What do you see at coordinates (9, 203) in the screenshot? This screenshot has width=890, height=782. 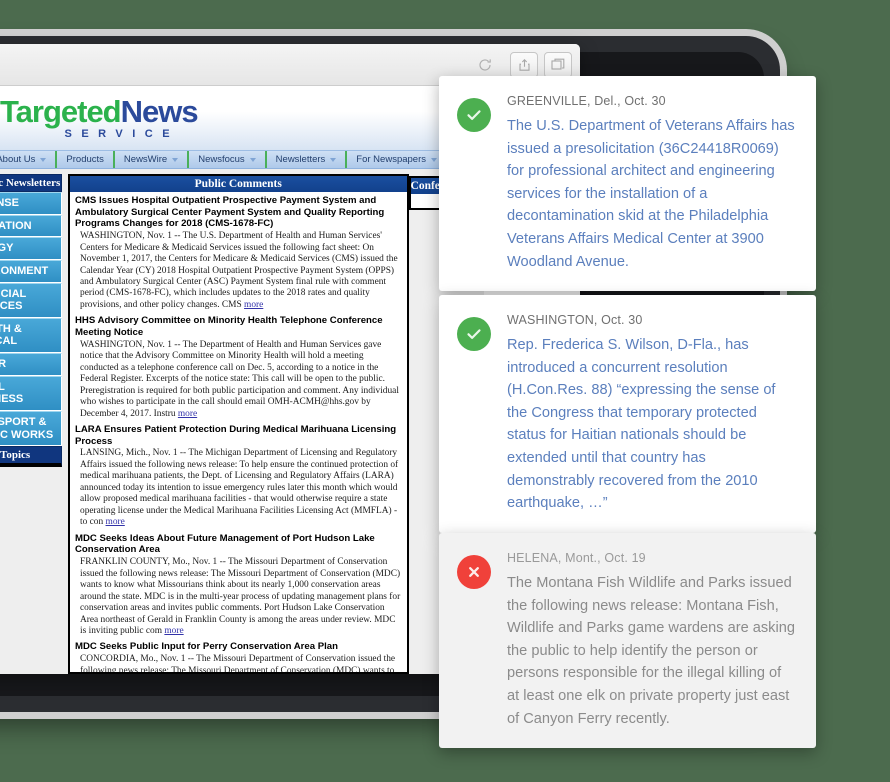 I see `sidebar-item-label: DEFENSE` at bounding box center [9, 203].